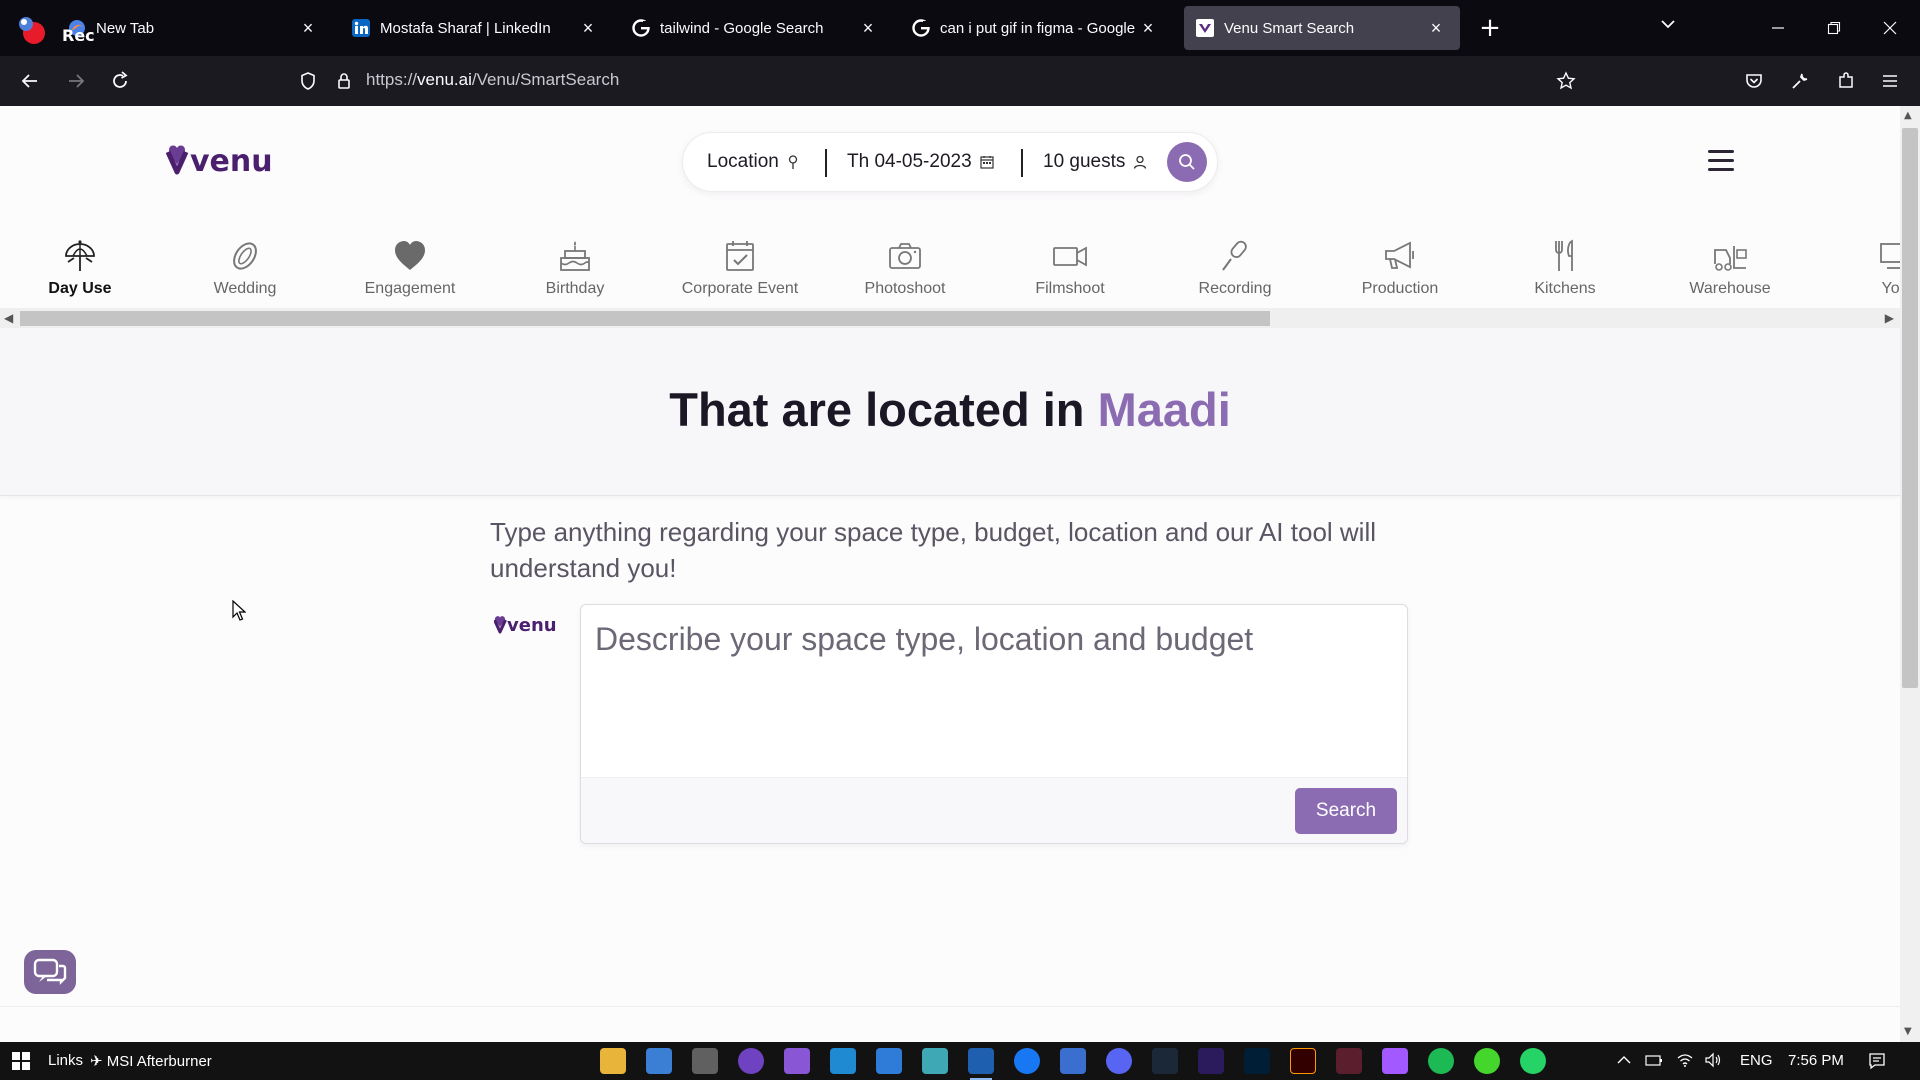 This screenshot has width=1920, height=1080. I want to click on vectornator-icon, so click(1349, 1061).